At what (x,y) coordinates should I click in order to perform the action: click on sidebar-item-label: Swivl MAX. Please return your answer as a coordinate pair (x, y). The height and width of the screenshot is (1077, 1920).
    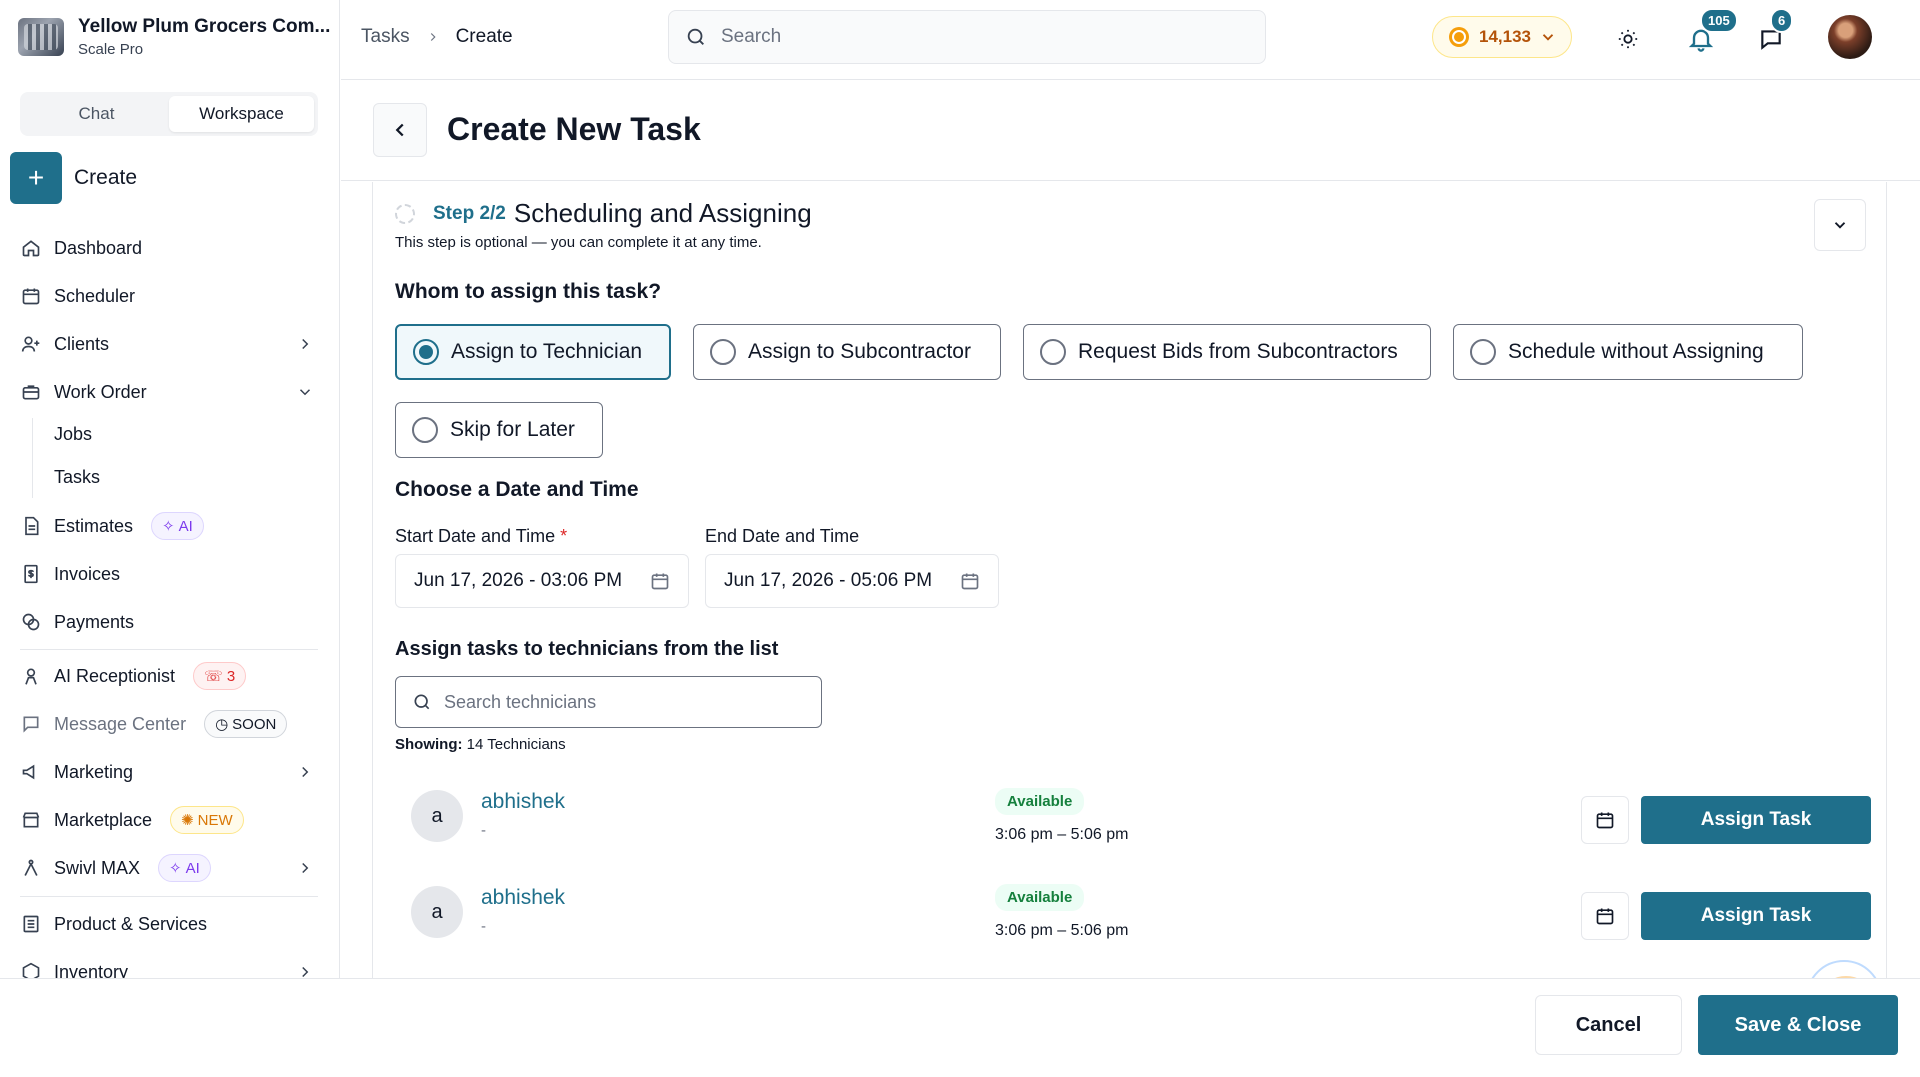
    Looking at the image, I should click on (97, 867).